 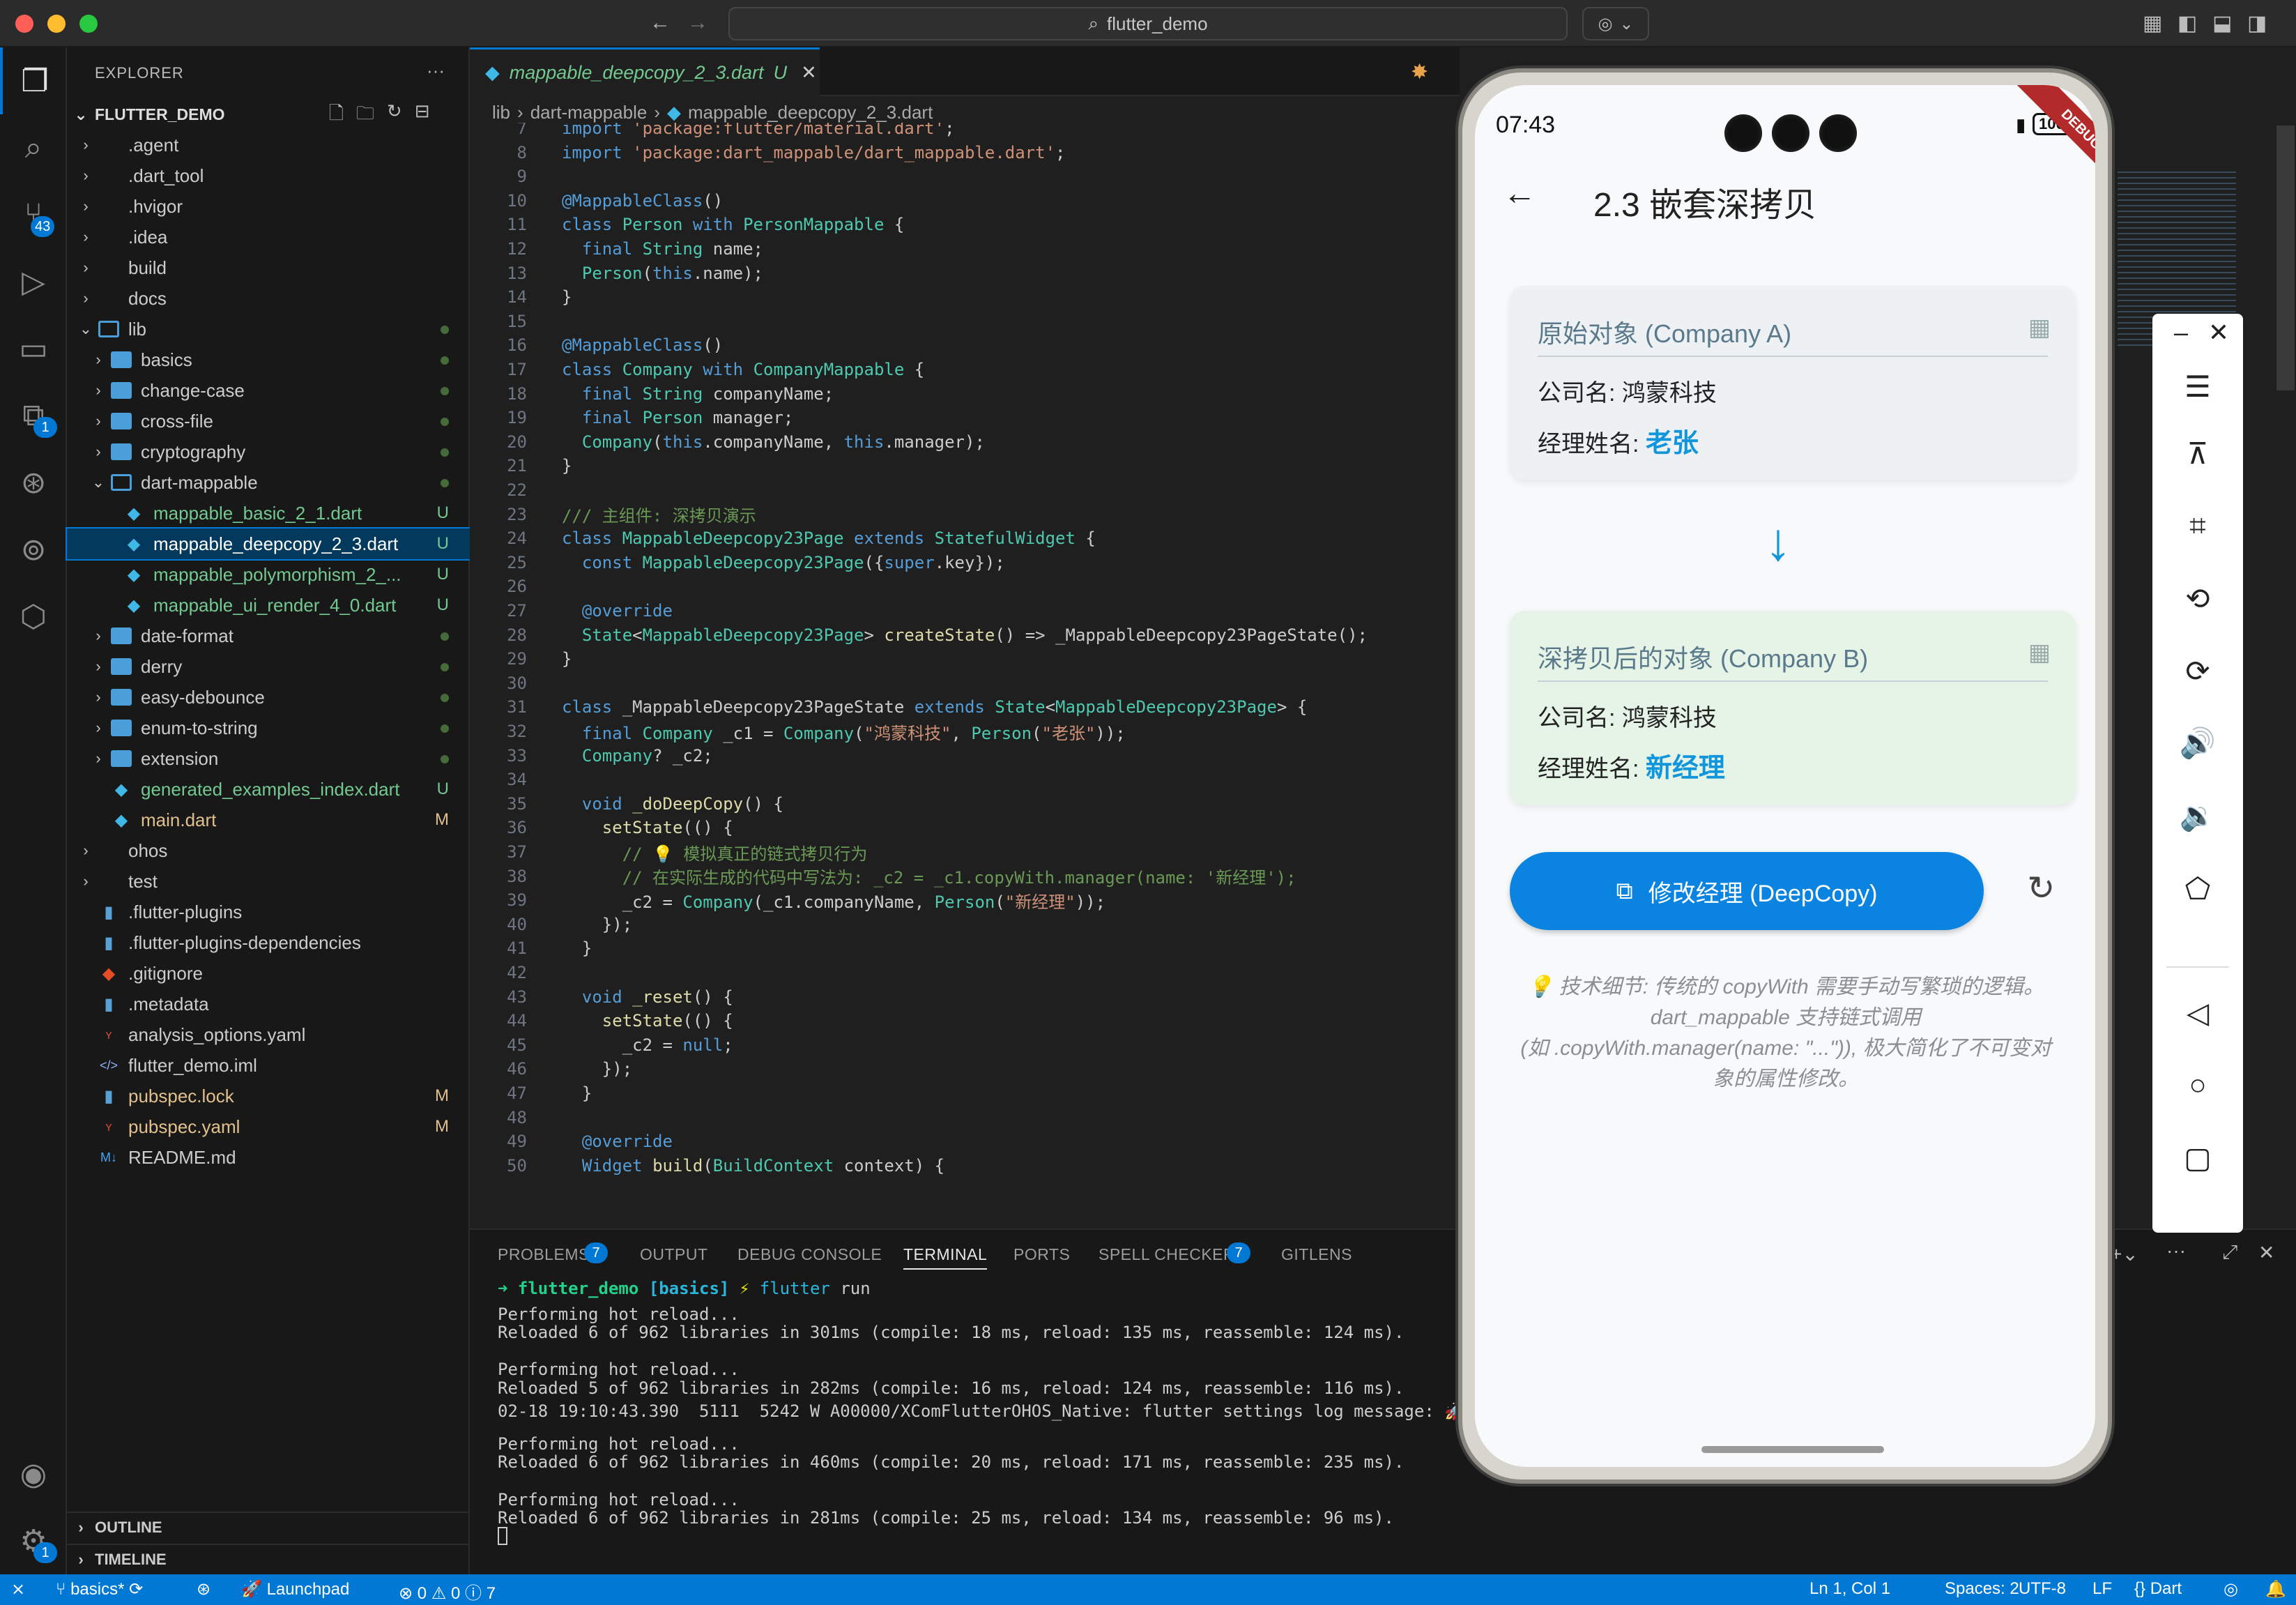 What do you see at coordinates (2231, 1589) in the screenshot?
I see `copilot-status-icon: ◎` at bounding box center [2231, 1589].